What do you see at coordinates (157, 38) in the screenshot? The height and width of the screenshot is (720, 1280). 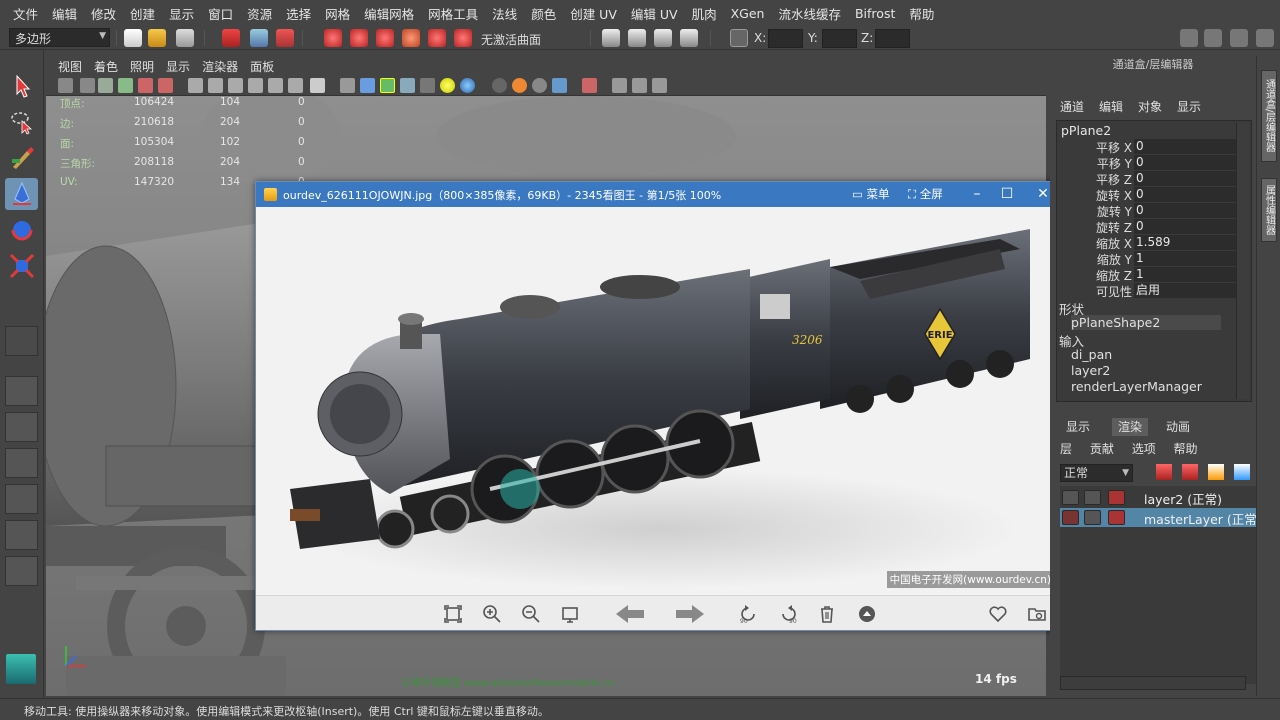 I see `open-scene-icon` at bounding box center [157, 38].